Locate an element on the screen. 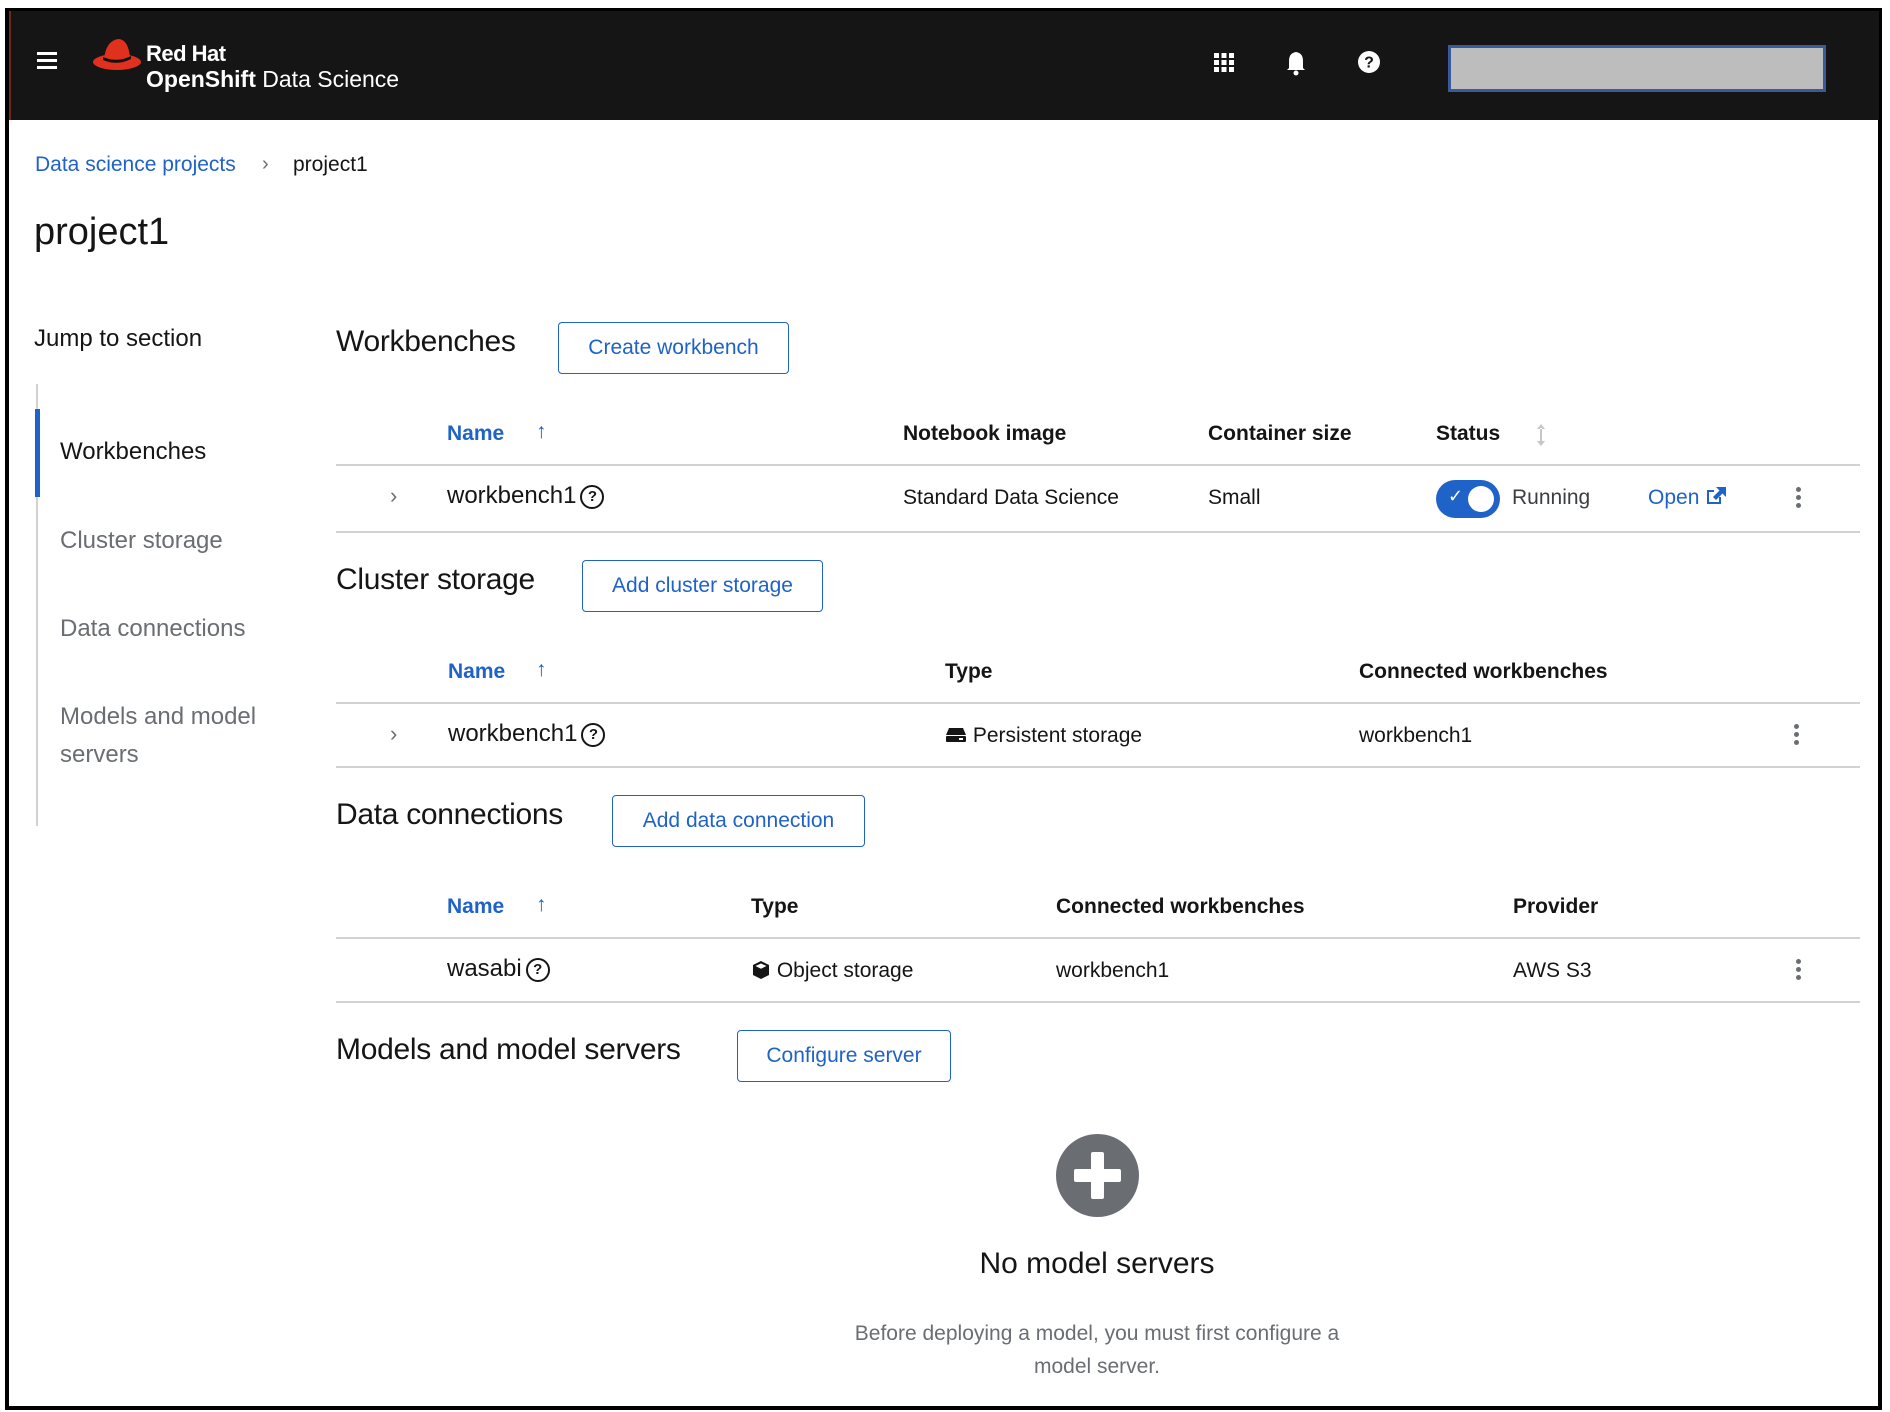 This screenshot has width=1890, height=1412. jump-nav-data-connections: Data connections is located at coordinates (152, 629).